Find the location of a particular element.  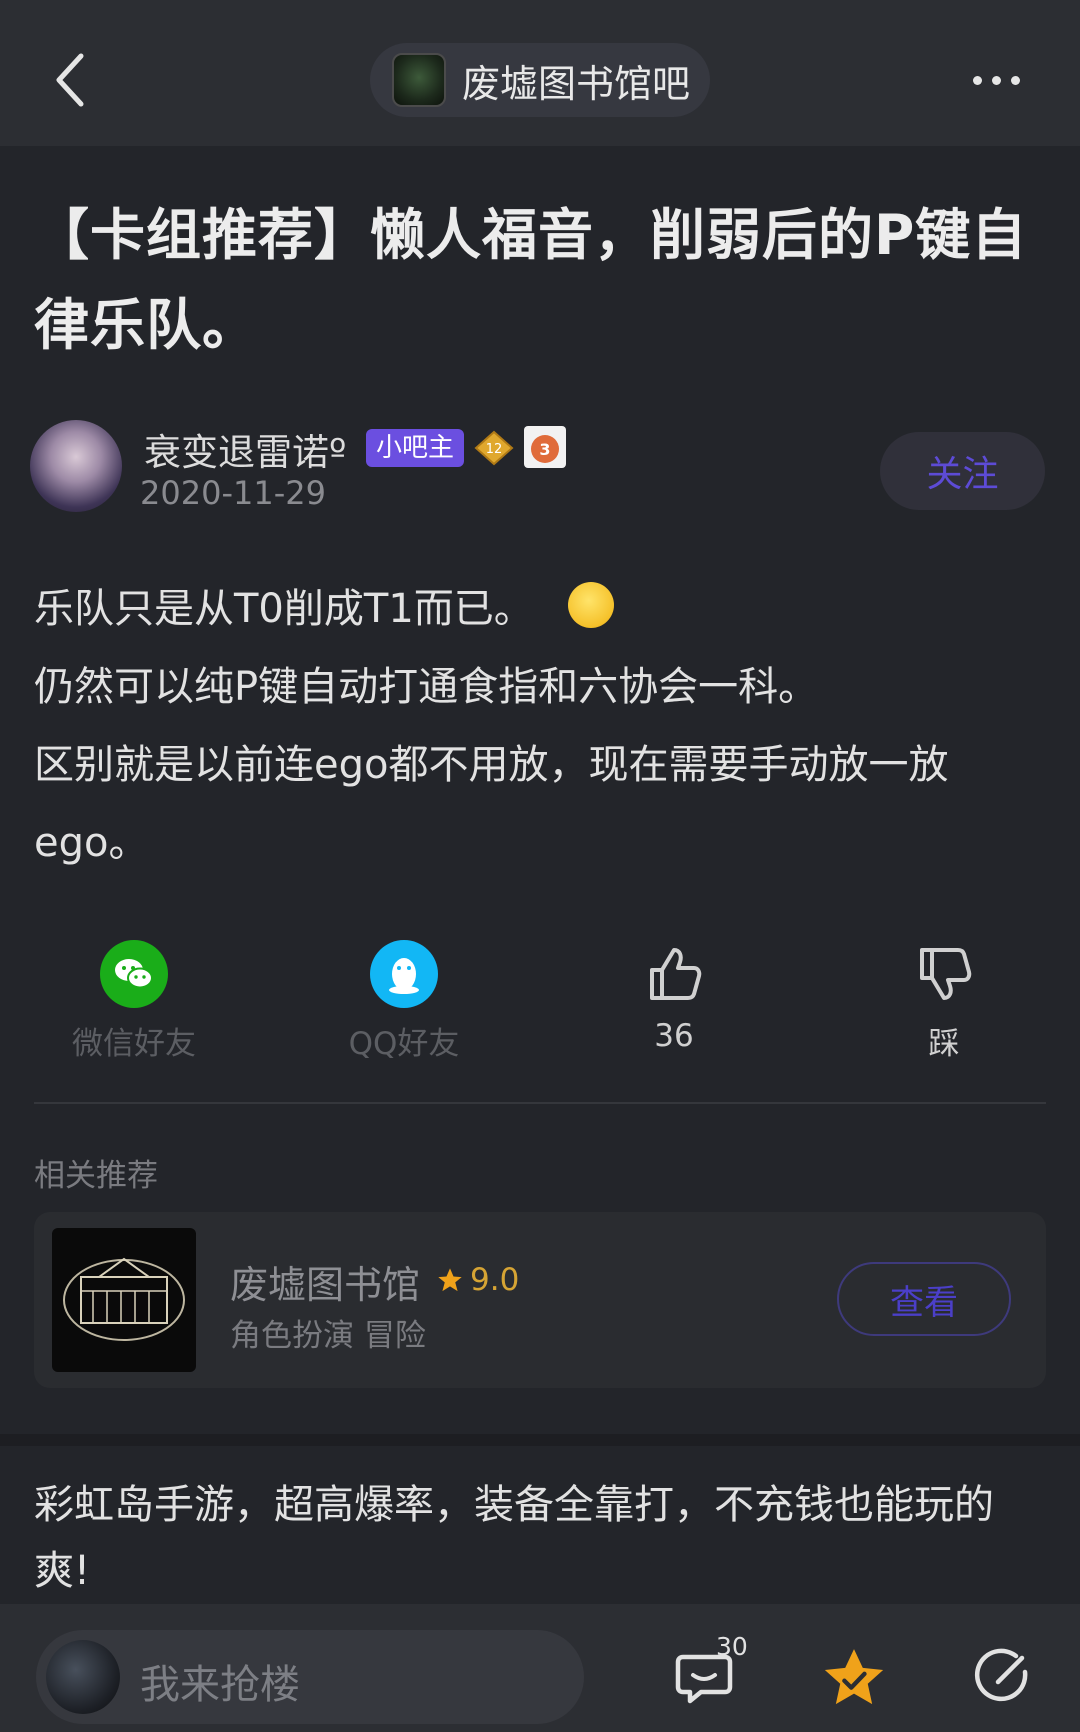

post-title: 【卡组推荐】懒人福音，削弱后的P键自律乐队。 is located at coordinates (531, 280).